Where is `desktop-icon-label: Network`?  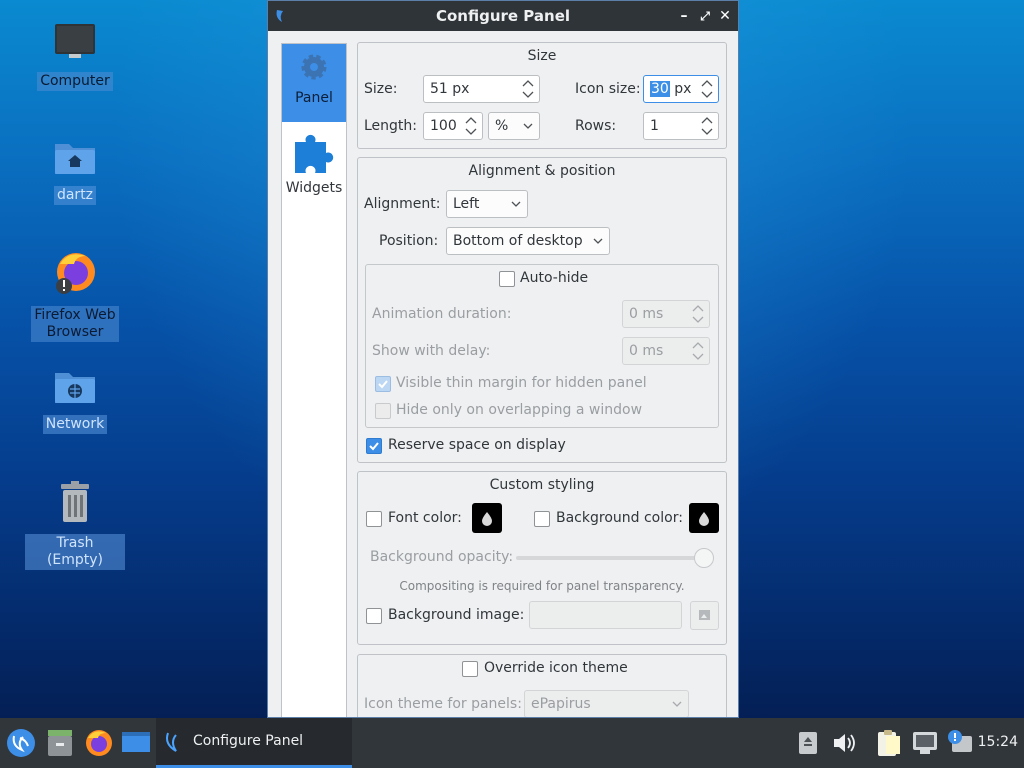 desktop-icon-label: Network is located at coordinates (75, 424).